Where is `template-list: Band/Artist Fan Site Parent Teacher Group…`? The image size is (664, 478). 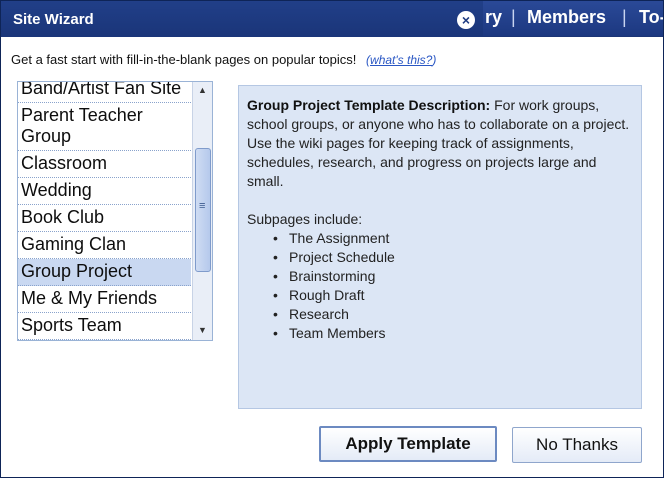
template-list: Band/Artist Fan Site Parent Teacher Group… is located at coordinates (104, 211).